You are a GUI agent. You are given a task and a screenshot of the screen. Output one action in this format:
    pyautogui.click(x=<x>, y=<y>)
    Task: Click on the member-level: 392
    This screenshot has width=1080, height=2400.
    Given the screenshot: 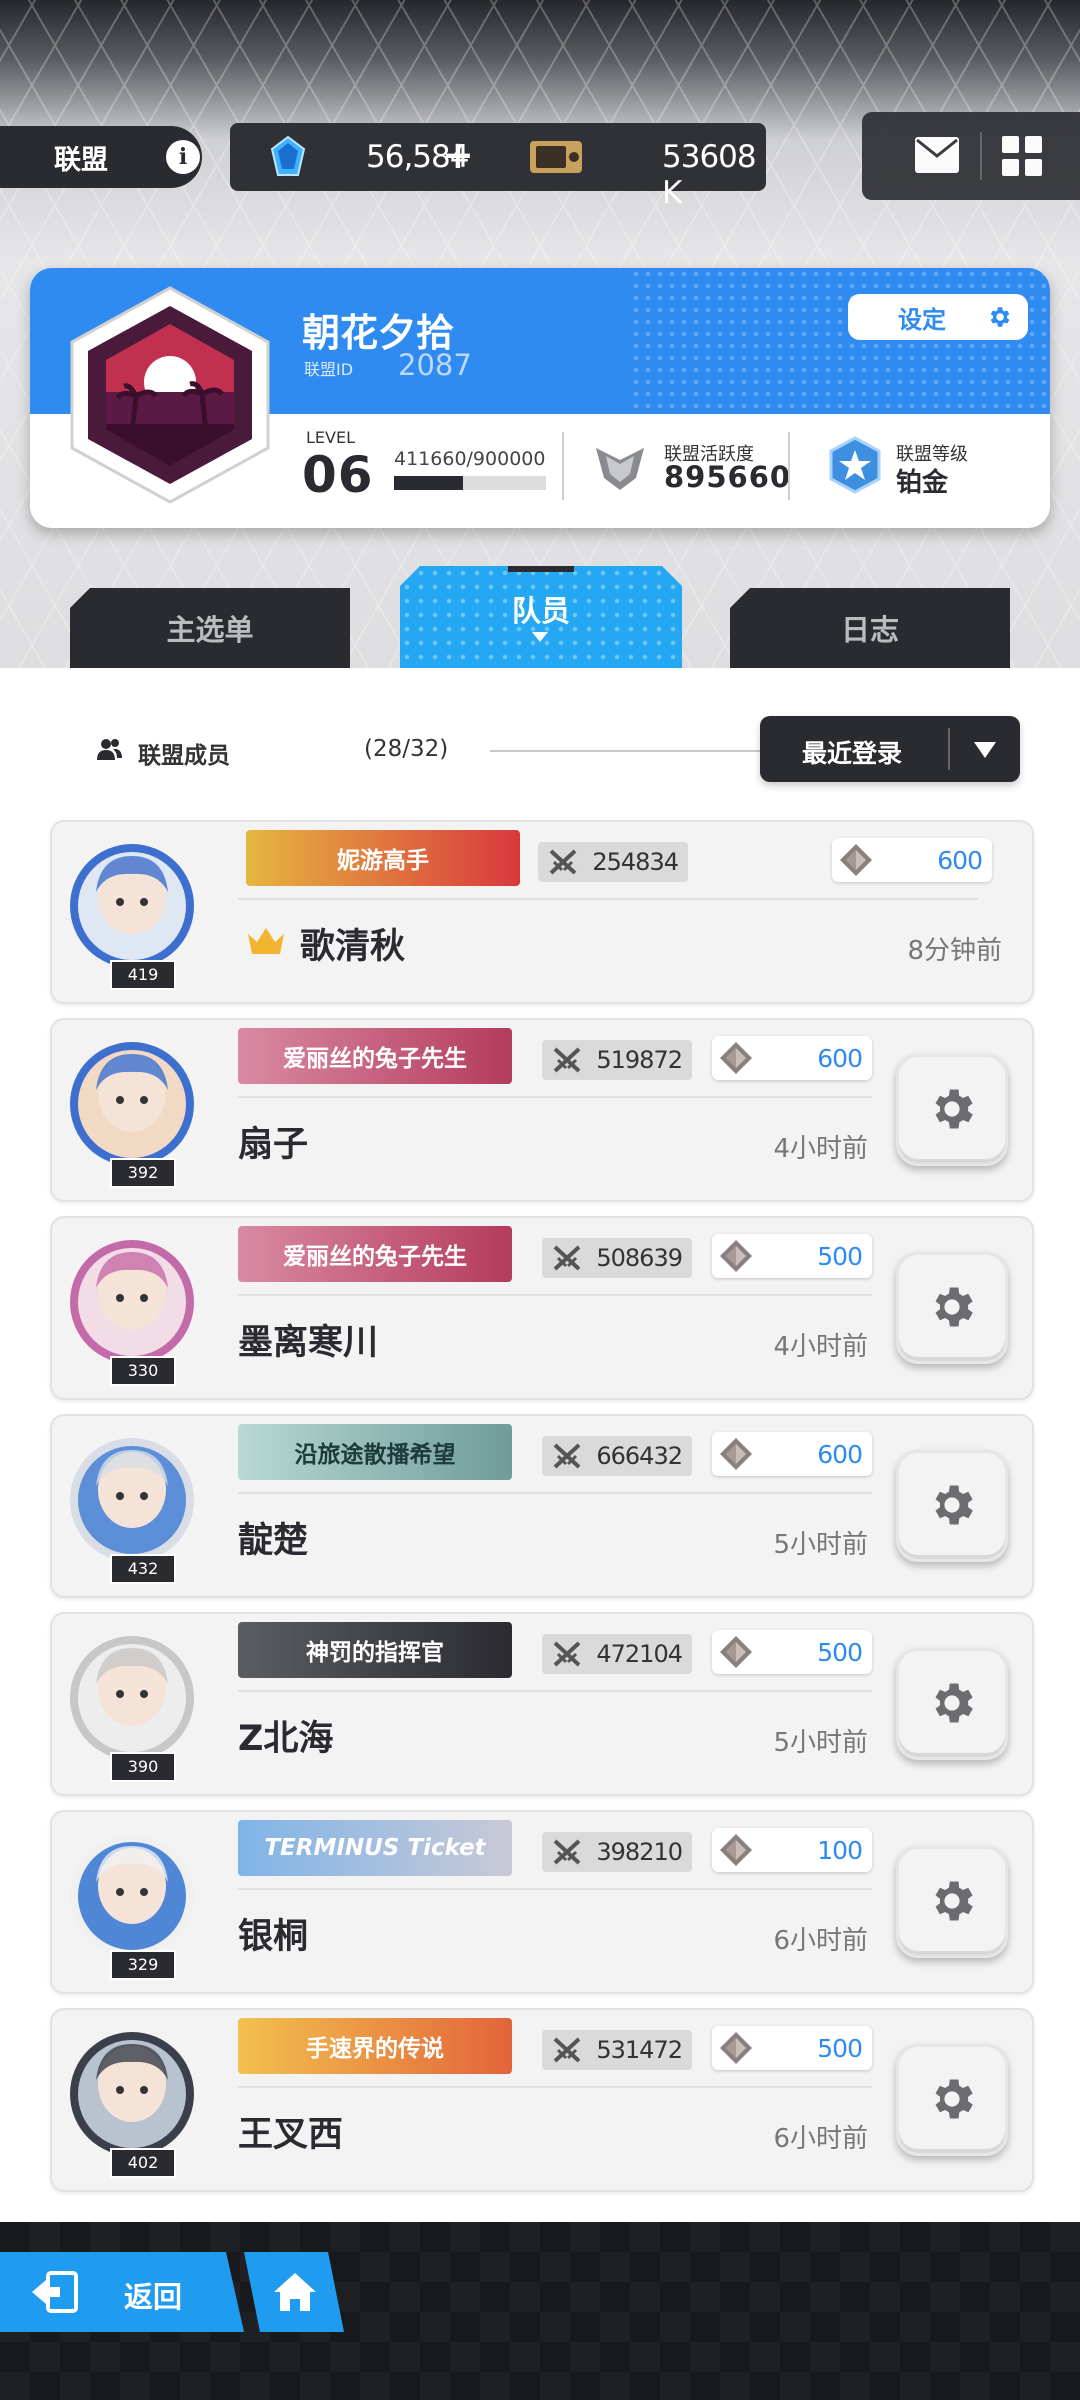 What is the action you would take?
    pyautogui.click(x=143, y=1173)
    